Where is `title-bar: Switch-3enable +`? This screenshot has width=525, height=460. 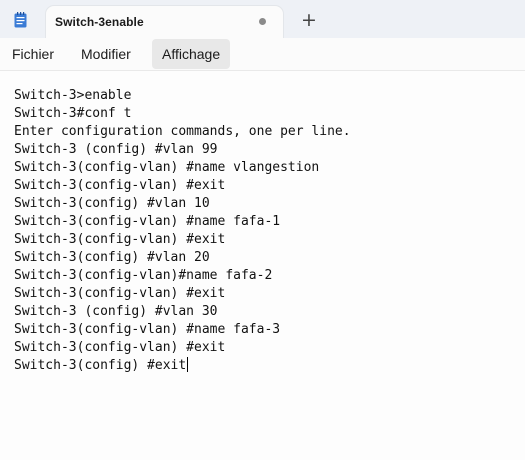 title-bar: Switch-3enable + is located at coordinates (262, 19).